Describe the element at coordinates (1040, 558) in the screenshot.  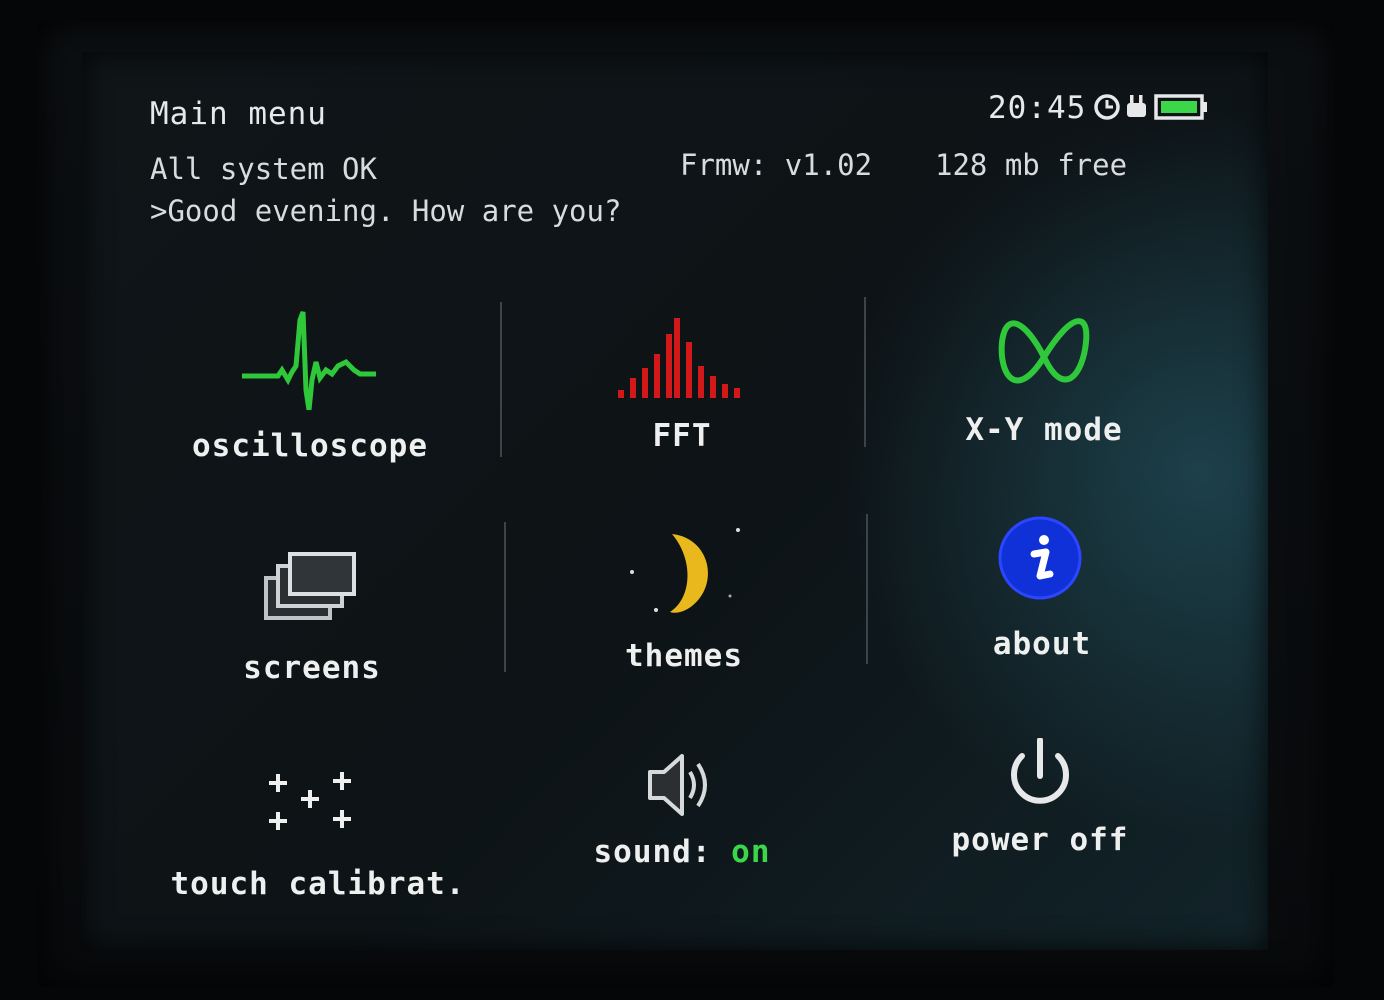
I see `info-icon` at that location.